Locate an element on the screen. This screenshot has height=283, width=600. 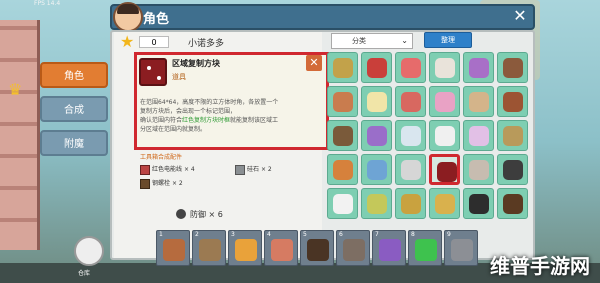
torch-icon is located at coordinates (246, 250).